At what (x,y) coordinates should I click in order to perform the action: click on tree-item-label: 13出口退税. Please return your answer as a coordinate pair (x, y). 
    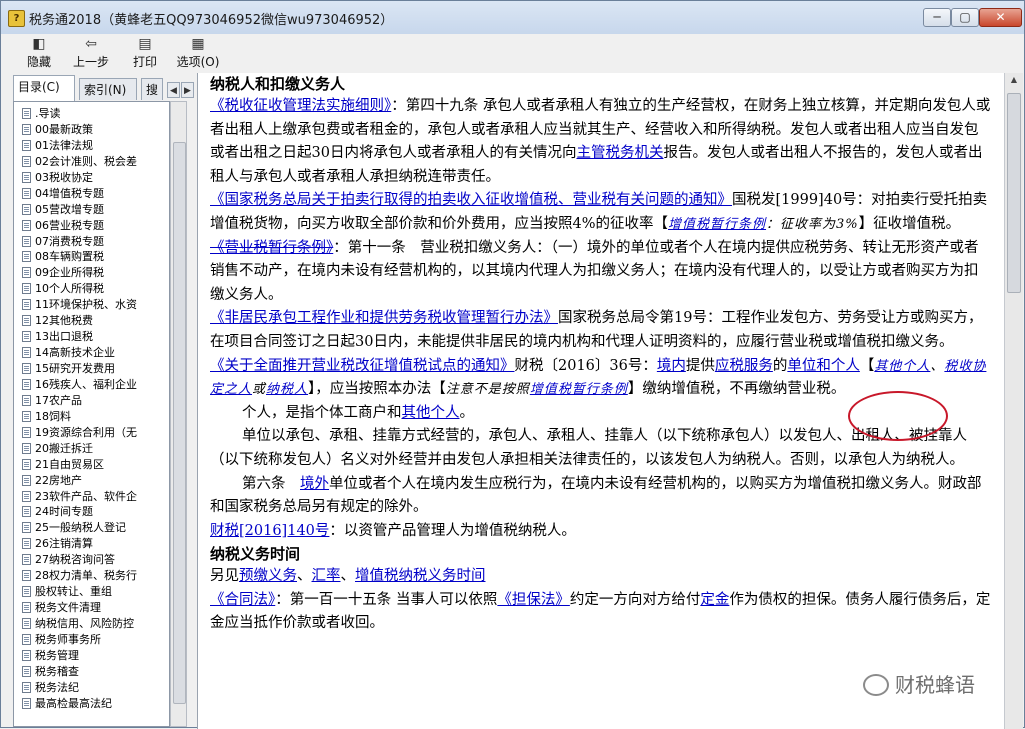
    Looking at the image, I should click on (64, 337).